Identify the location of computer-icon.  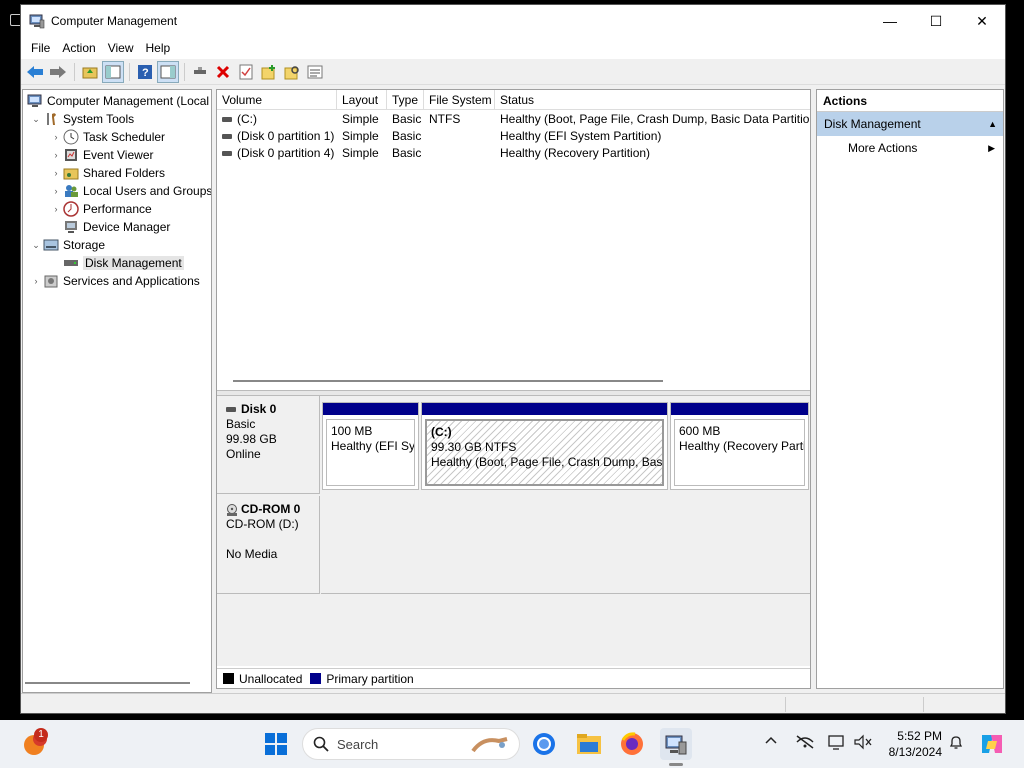
(35, 101).